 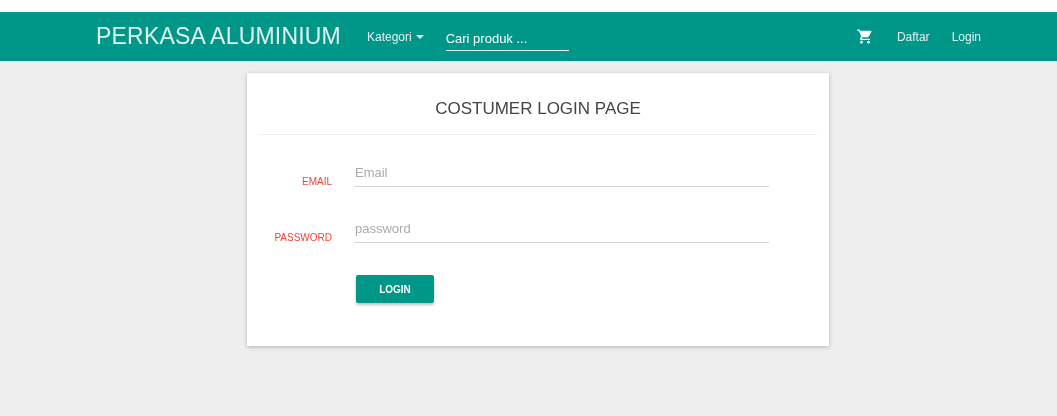 What do you see at coordinates (218, 36) in the screenshot?
I see `brand-title: PERKASA ALUMINIUM` at bounding box center [218, 36].